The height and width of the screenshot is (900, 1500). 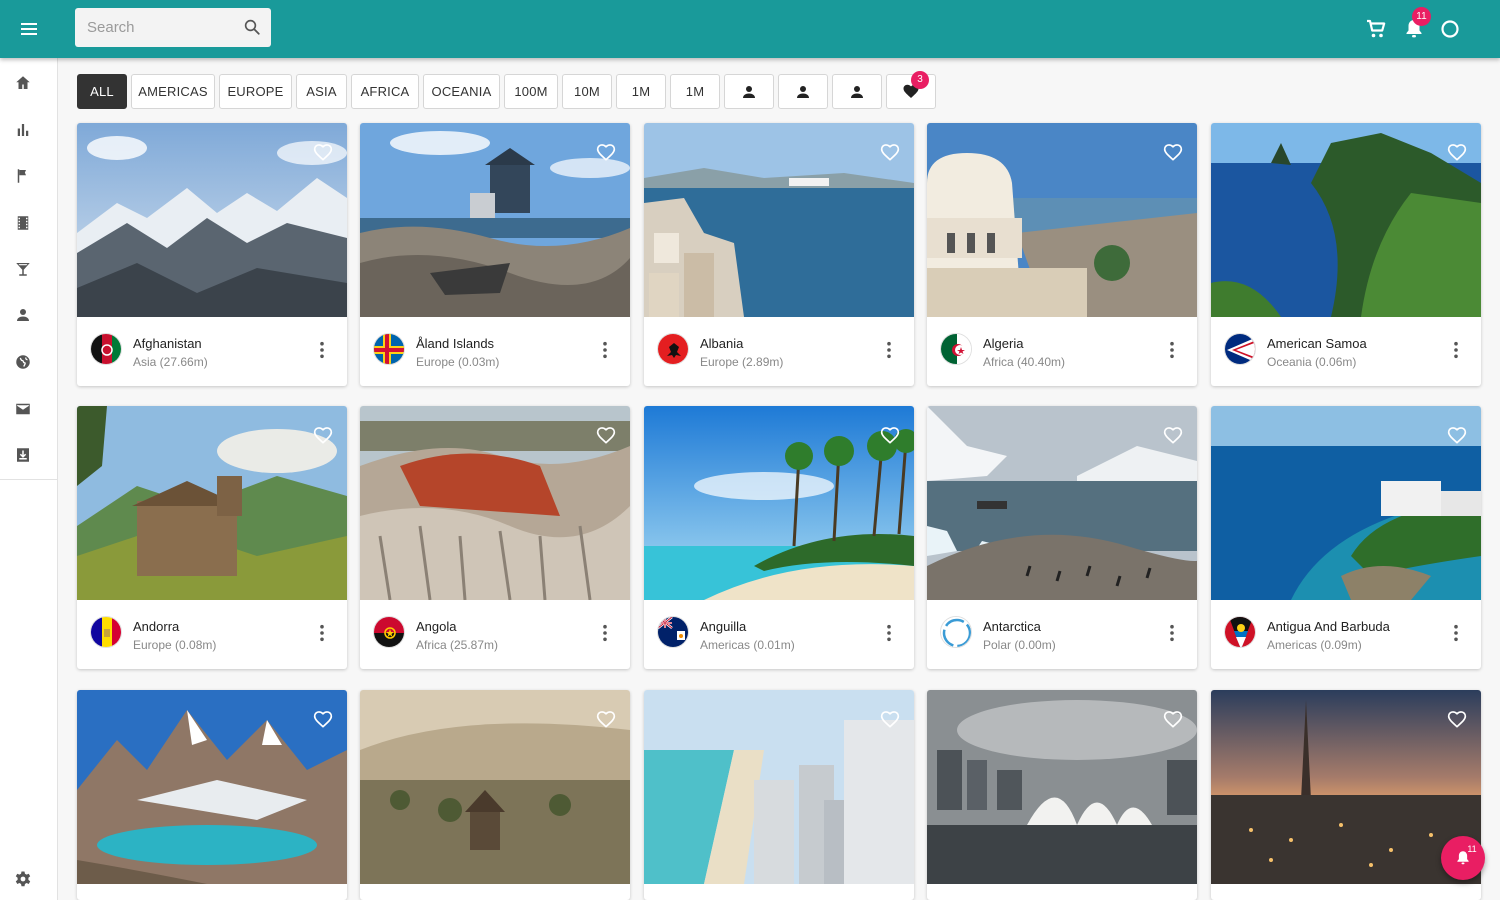 What do you see at coordinates (23, 362) in the screenshot?
I see `sidebar-item-countries` at bounding box center [23, 362].